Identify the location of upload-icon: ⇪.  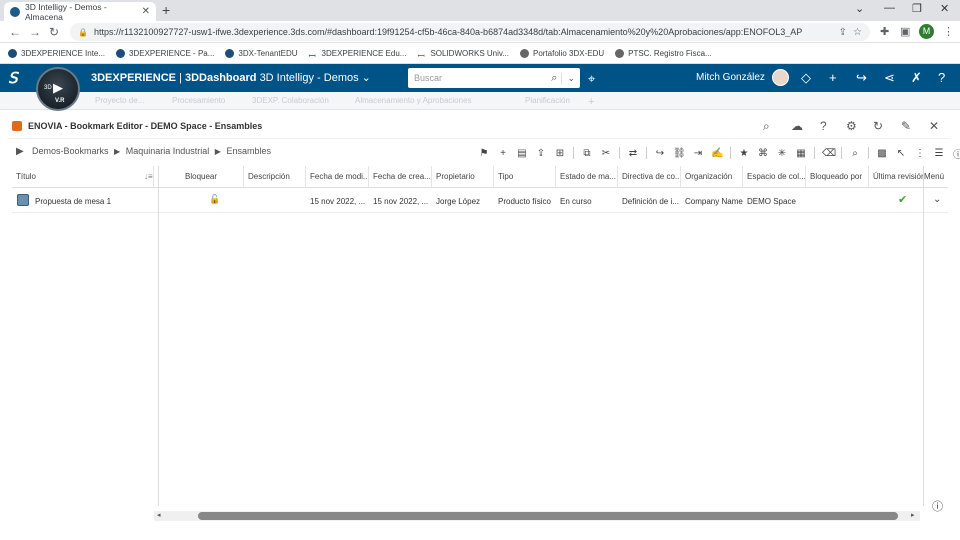
(541, 153).